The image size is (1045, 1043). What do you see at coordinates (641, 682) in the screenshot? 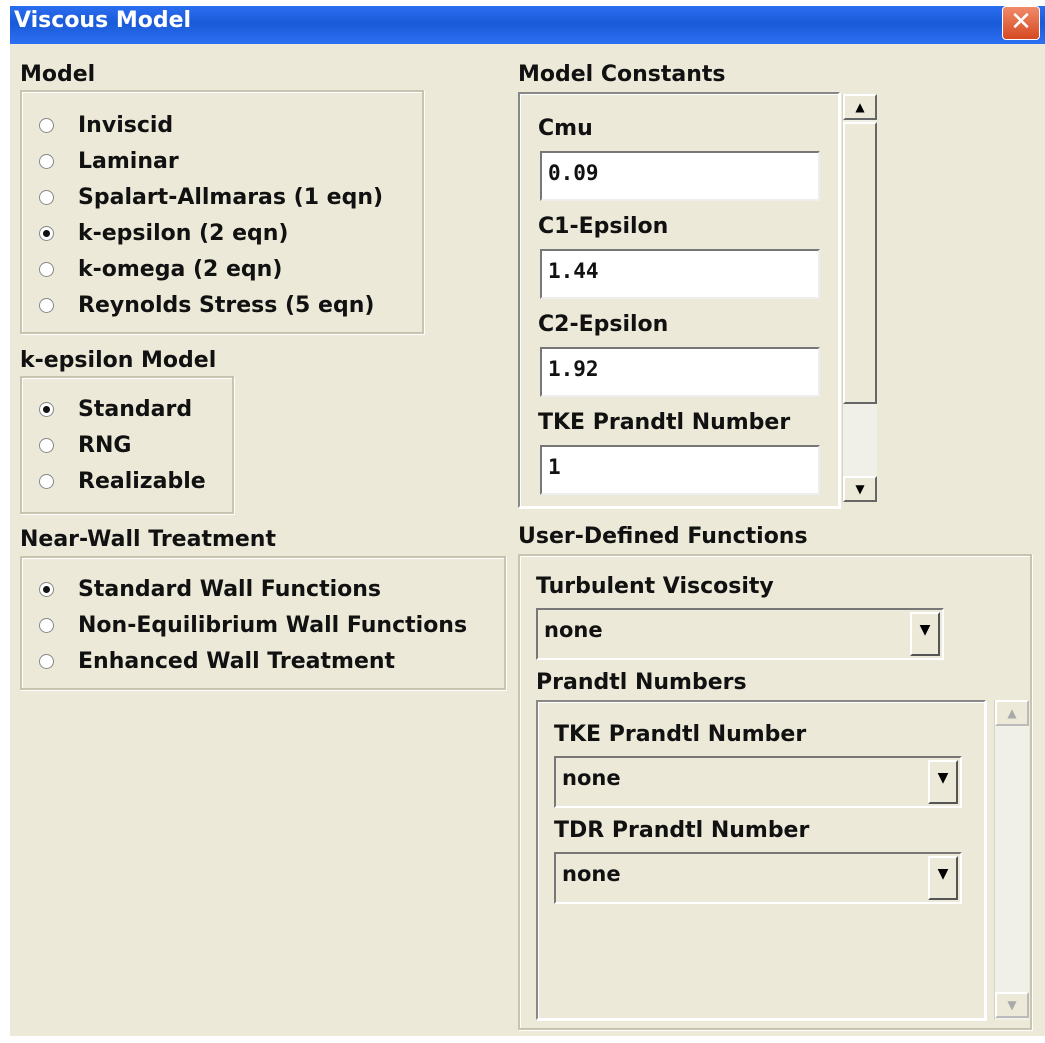
I see `prandtl-numbers-label: Prandtl Numbers` at bounding box center [641, 682].